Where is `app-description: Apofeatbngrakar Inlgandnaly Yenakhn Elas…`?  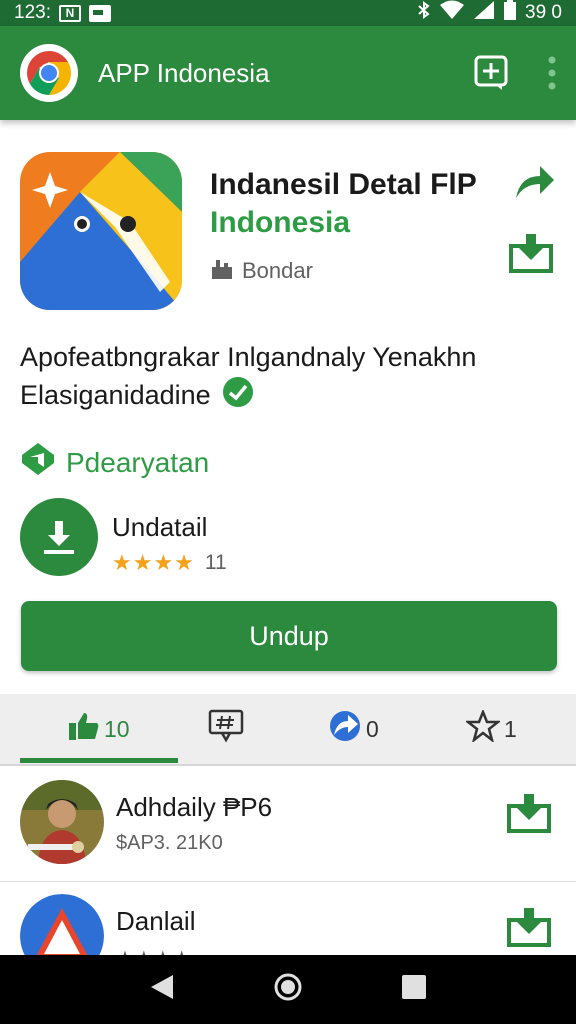 app-description: Apofeatbngrakar Inlgandnaly Yenakhn Elas… is located at coordinates (290, 378).